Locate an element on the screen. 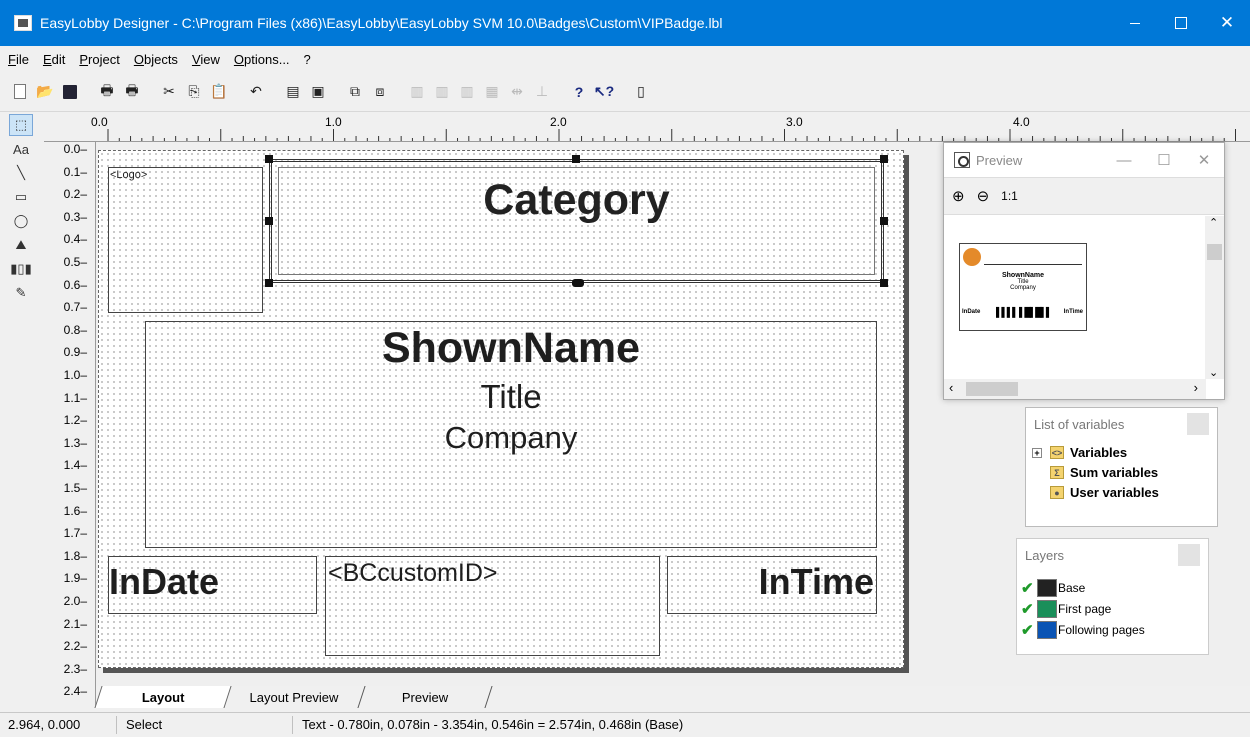 The height and width of the screenshot is (737, 1250). save-icon is located at coordinates (70, 92).